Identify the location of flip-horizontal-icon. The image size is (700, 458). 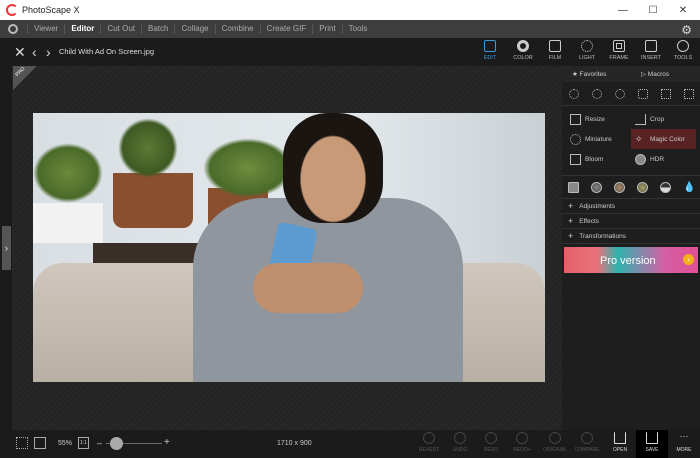
(665, 93).